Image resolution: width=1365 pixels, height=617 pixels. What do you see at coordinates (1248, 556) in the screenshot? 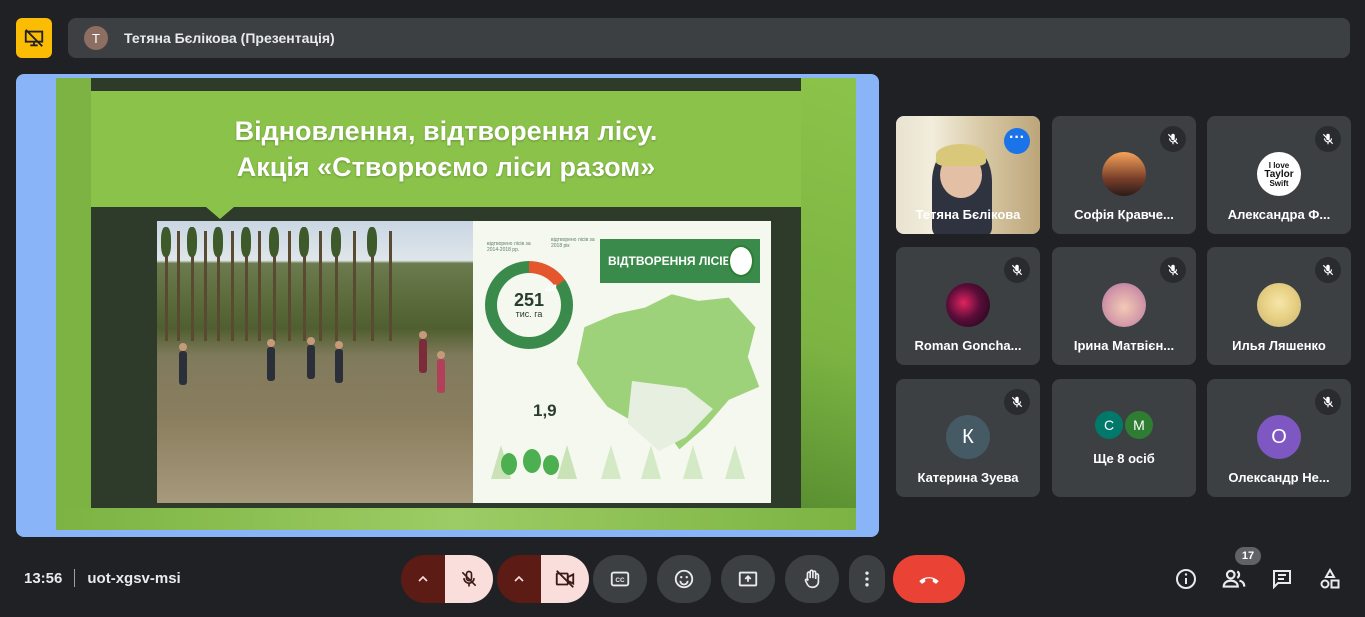
I see `participant-count-badge: 17` at bounding box center [1248, 556].